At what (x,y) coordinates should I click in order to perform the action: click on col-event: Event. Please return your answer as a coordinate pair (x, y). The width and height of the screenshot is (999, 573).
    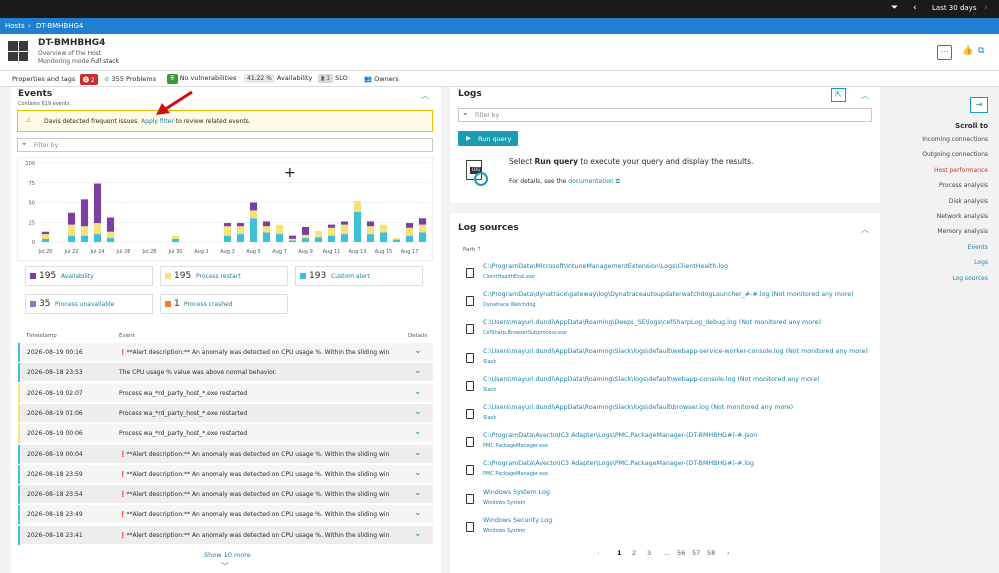
    Looking at the image, I should click on (127, 336).